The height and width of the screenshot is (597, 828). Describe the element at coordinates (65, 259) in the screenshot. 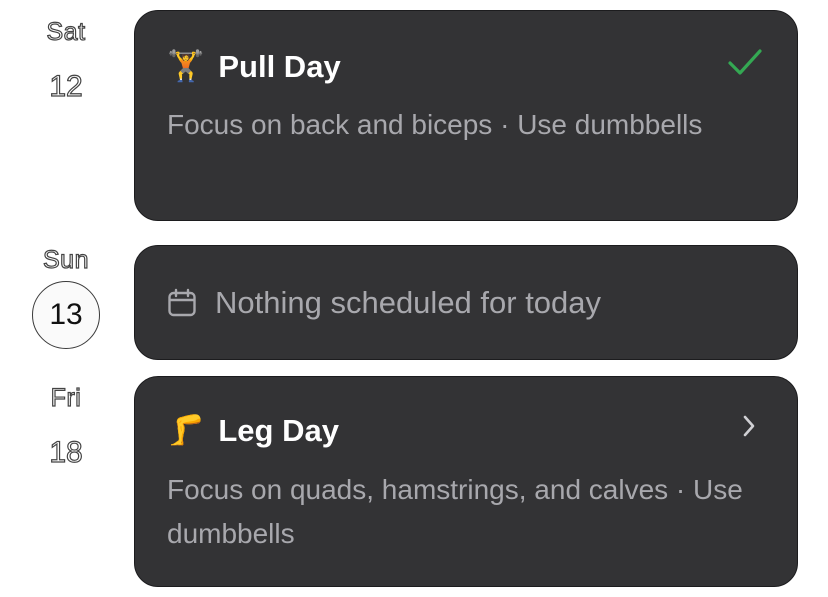

I see `weekday-label: Sun` at that location.